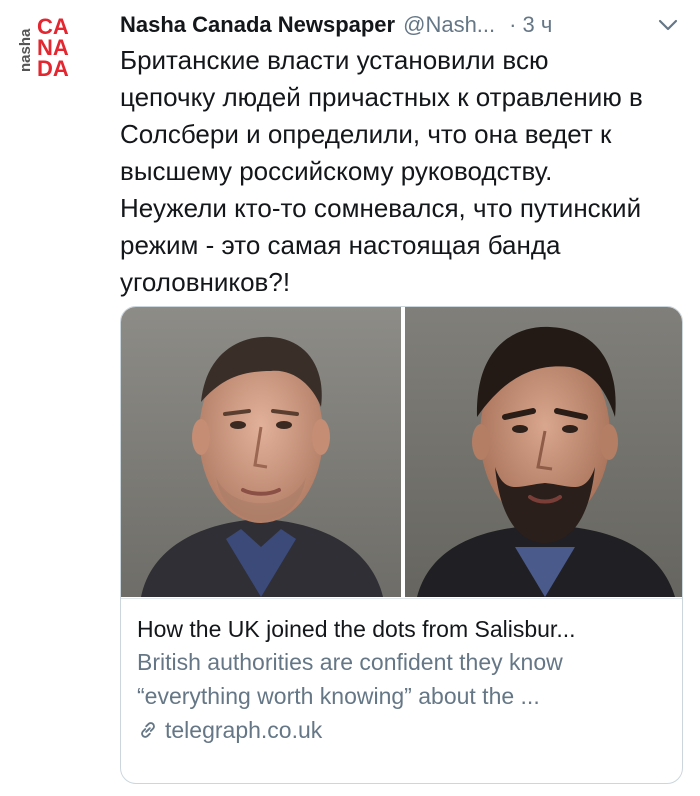  I want to click on tweet-text-line: Британские власти установили всю, so click(334, 60).